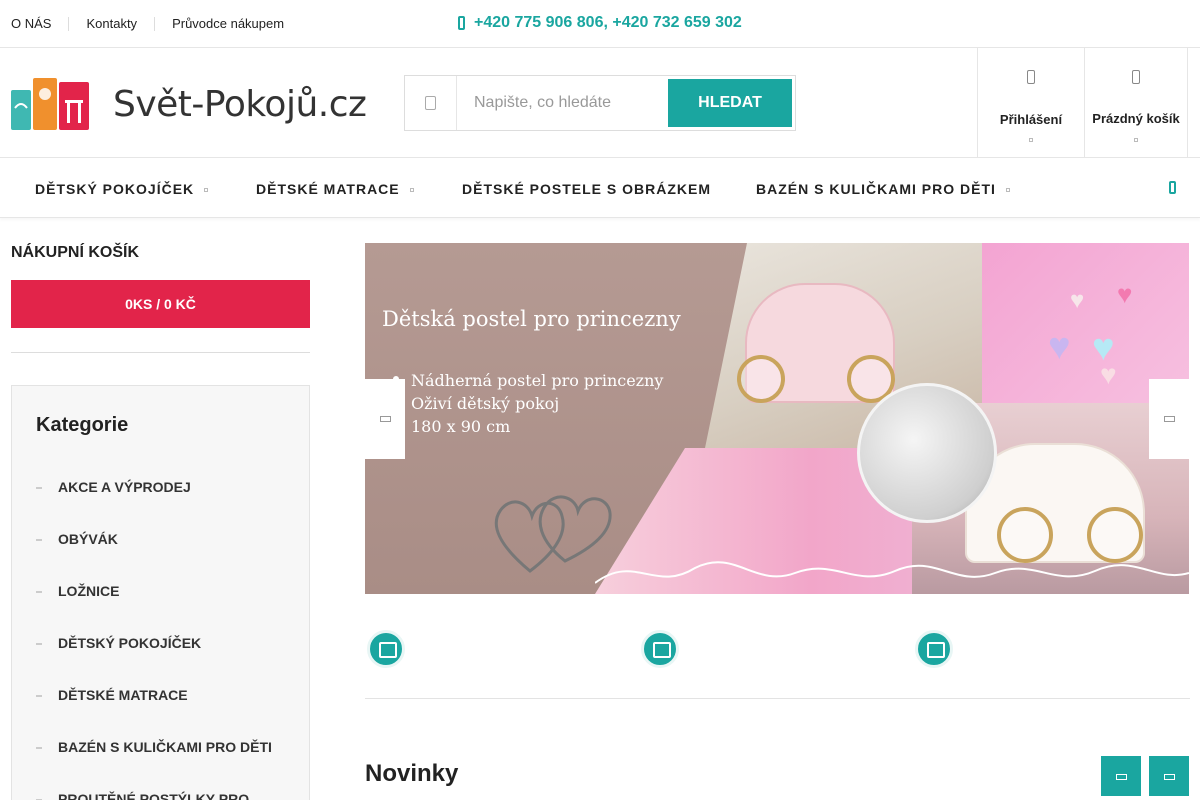  I want to click on banner-line: Nádherná postel pro princezny, so click(537, 380).